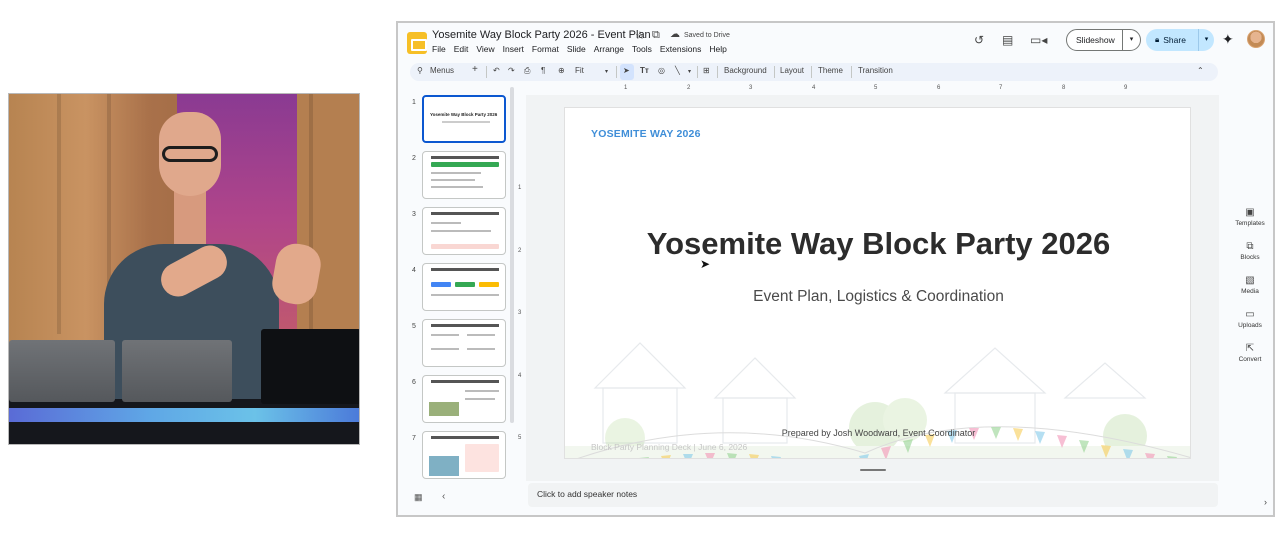 Image resolution: width=1280 pixels, height=538 pixels. I want to click on desk, so click(184, 421).